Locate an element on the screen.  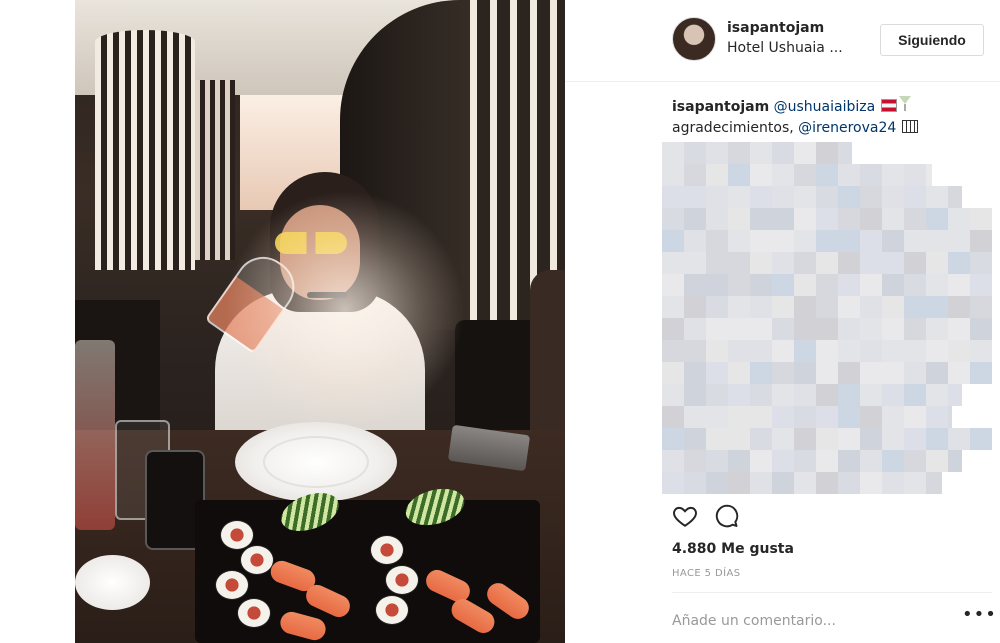
photo-jug is located at coordinates (95, 435).